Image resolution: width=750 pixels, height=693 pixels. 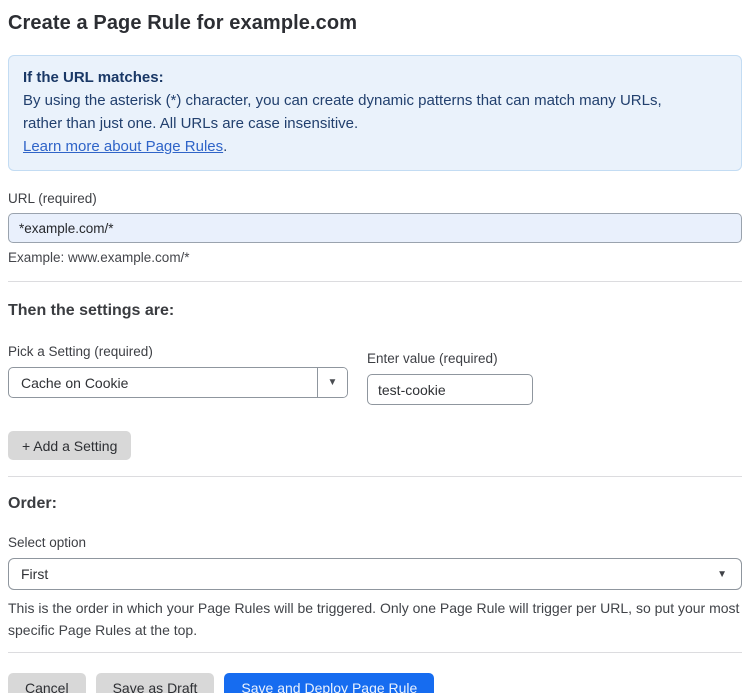 What do you see at coordinates (225, 146) in the screenshot?
I see `link-suffix: .` at bounding box center [225, 146].